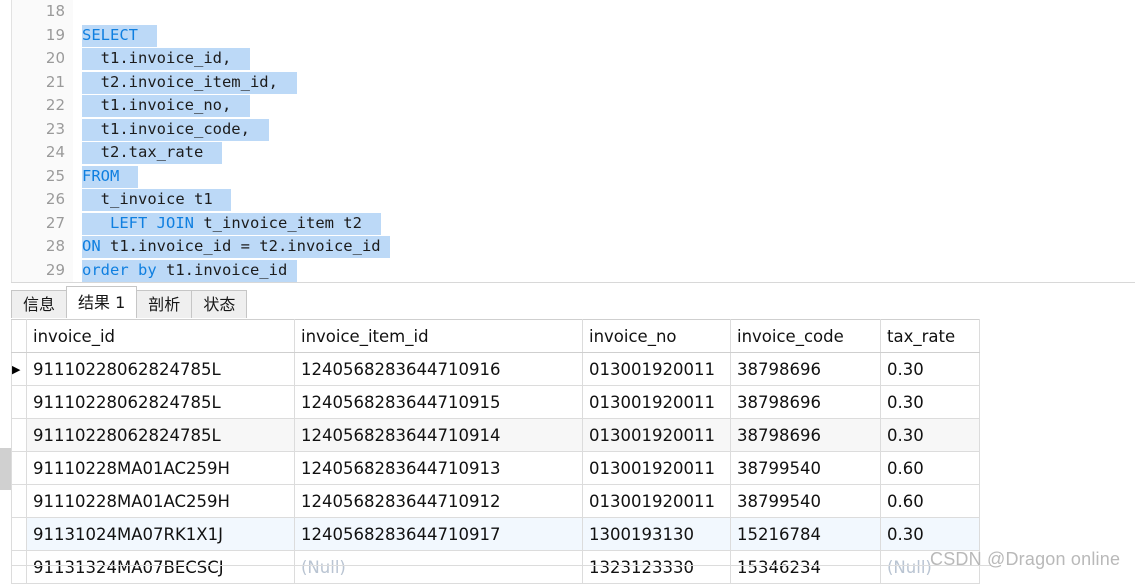 The width and height of the screenshot is (1135, 584). I want to click on tab-item: 剖析, so click(164, 304).